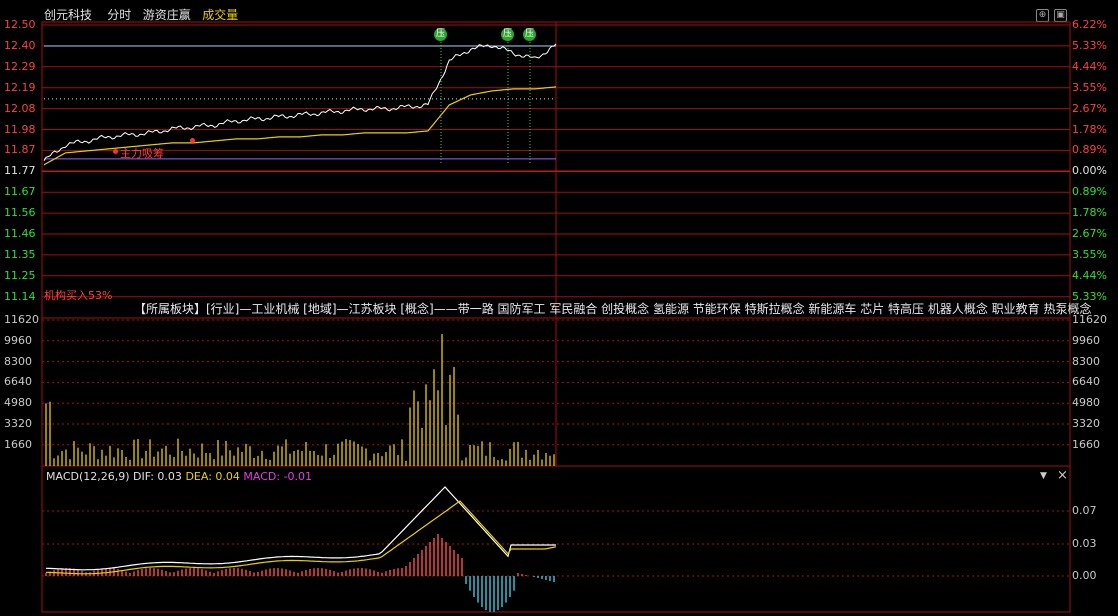  What do you see at coordinates (529, 34) in the screenshot?
I see `pressure-marker-3: 压` at bounding box center [529, 34].